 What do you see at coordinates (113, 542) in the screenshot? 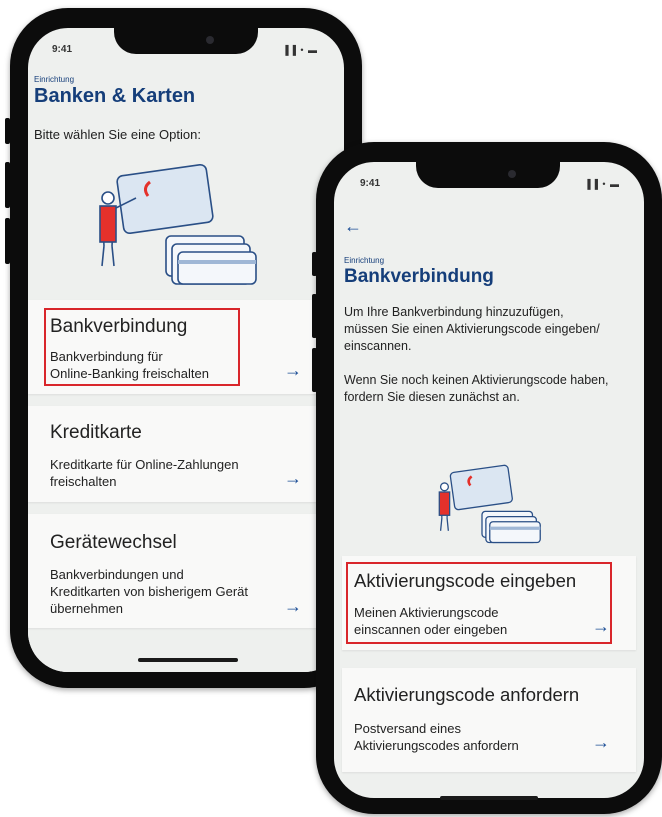
I see `card-title: Gerätewechsel` at bounding box center [113, 542].